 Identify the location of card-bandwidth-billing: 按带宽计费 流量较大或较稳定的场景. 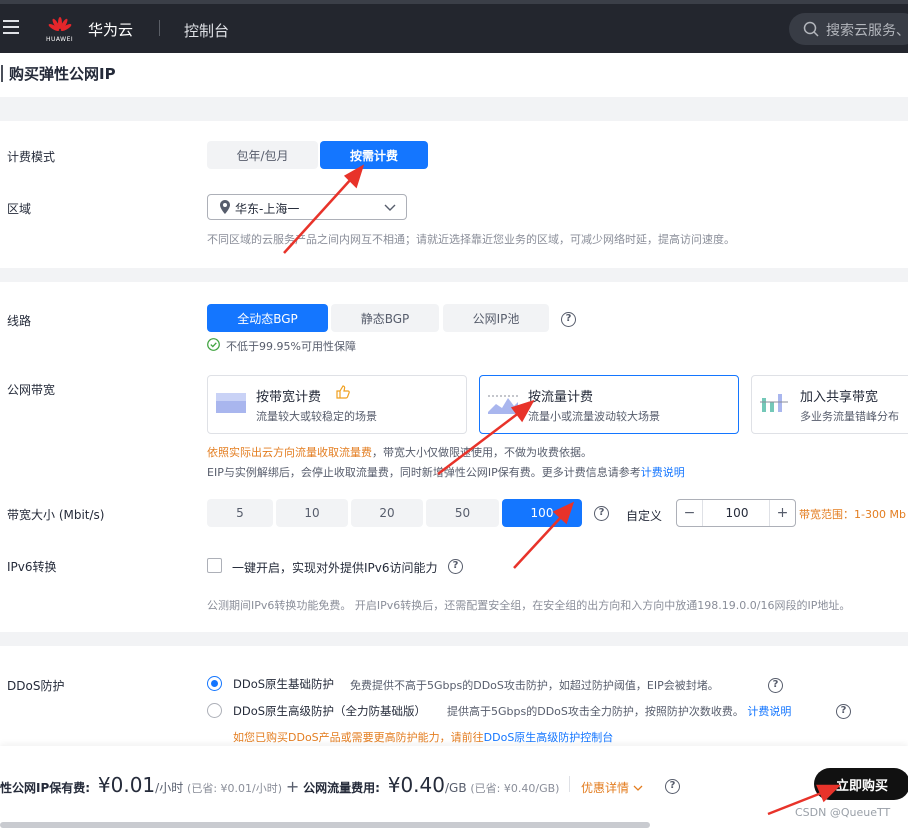
(337, 404).